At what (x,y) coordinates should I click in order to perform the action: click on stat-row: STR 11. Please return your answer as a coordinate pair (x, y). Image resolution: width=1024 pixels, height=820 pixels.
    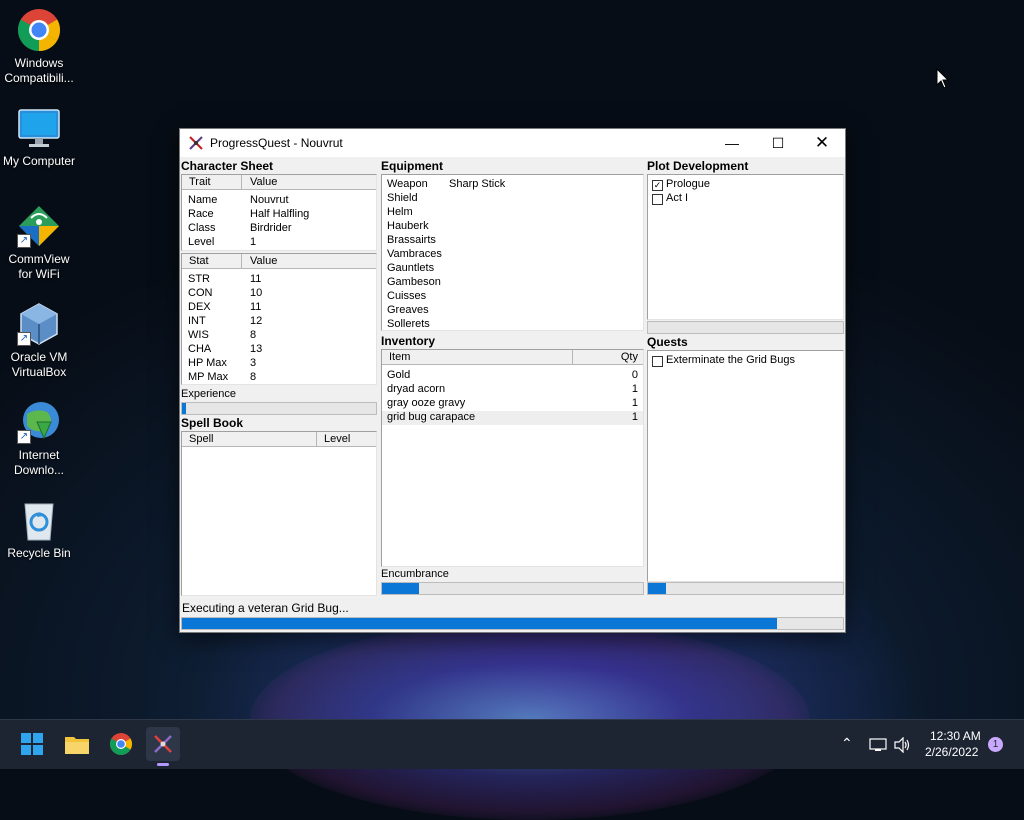
    Looking at the image, I should click on (279, 280).